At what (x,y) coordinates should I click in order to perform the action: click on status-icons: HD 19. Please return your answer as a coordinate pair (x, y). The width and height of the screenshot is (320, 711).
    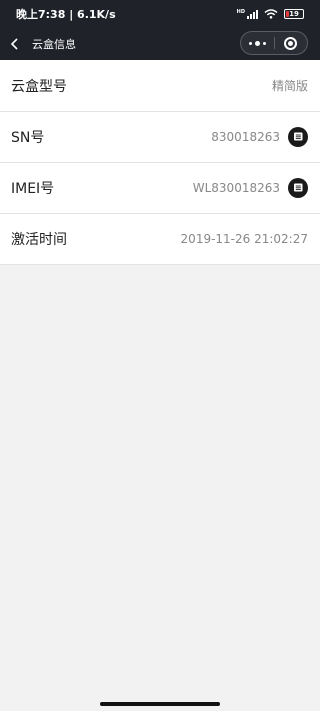
    Looking at the image, I should click on (270, 14).